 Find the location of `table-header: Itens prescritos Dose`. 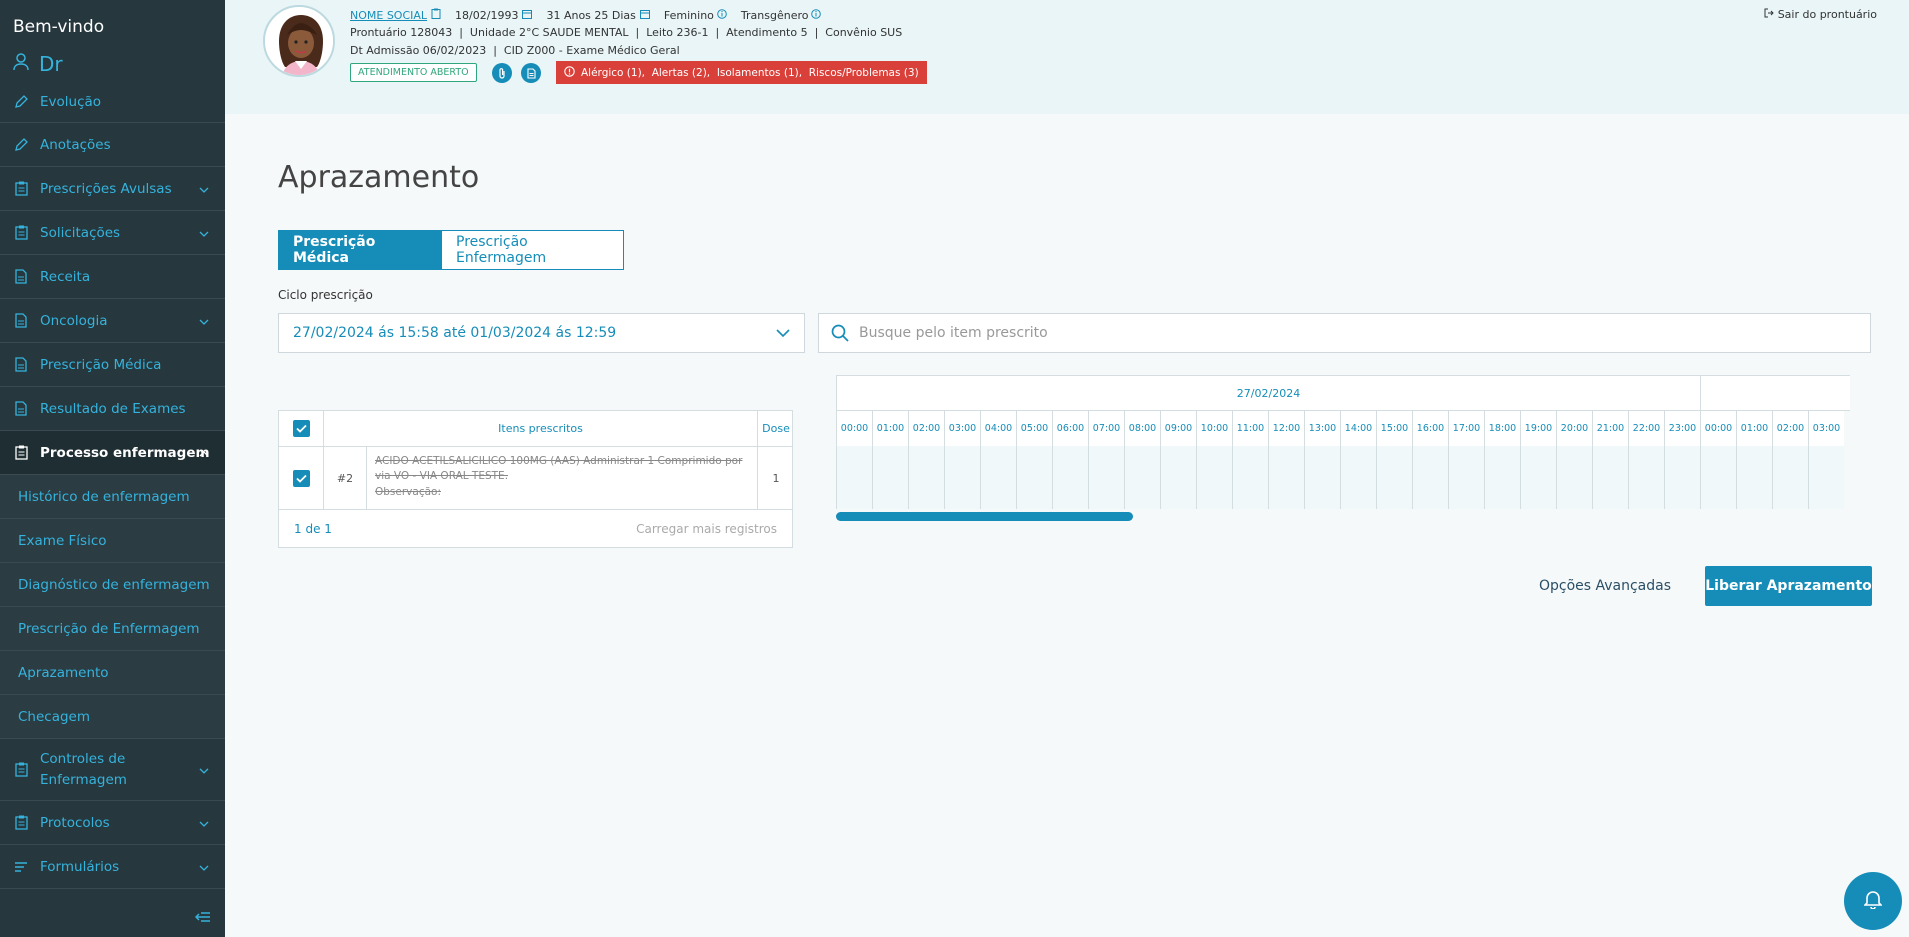

table-header: Itens prescritos Dose is located at coordinates (535, 429).